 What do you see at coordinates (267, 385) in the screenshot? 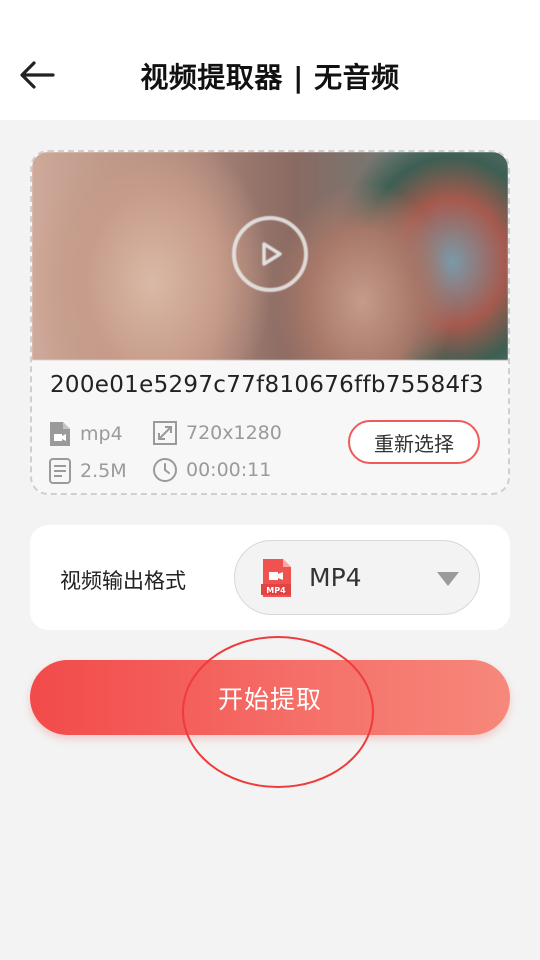
I see `video-file-name: 200e01e5297c77f810676ffb75584f3` at bounding box center [267, 385].